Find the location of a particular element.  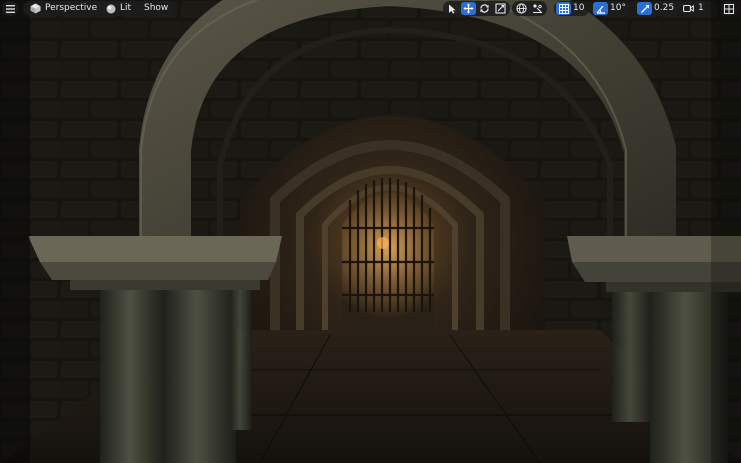

view-mode-dropdown: Perspective is located at coordinates (64, 8).